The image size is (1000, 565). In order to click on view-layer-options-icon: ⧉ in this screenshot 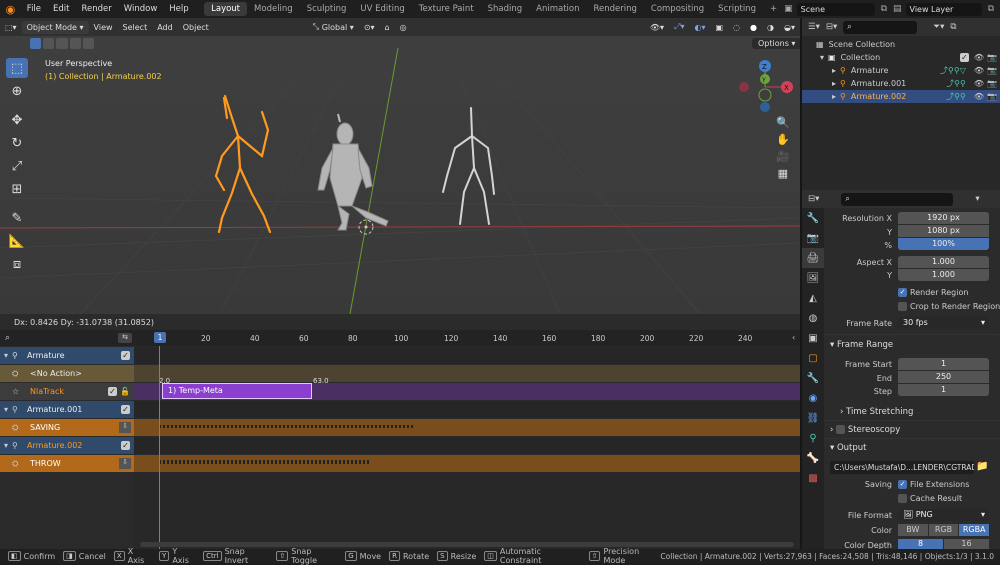, I will do `click(991, 9)`.